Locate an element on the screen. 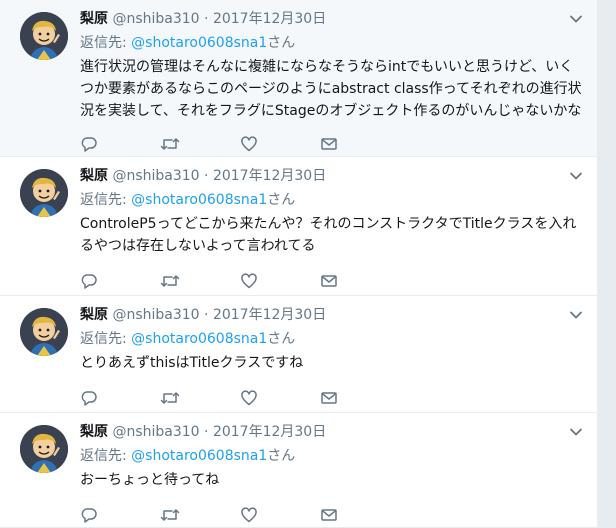 This screenshot has height=528, width=616. tweet-text: おーちょっと待ってね is located at coordinates (150, 480).